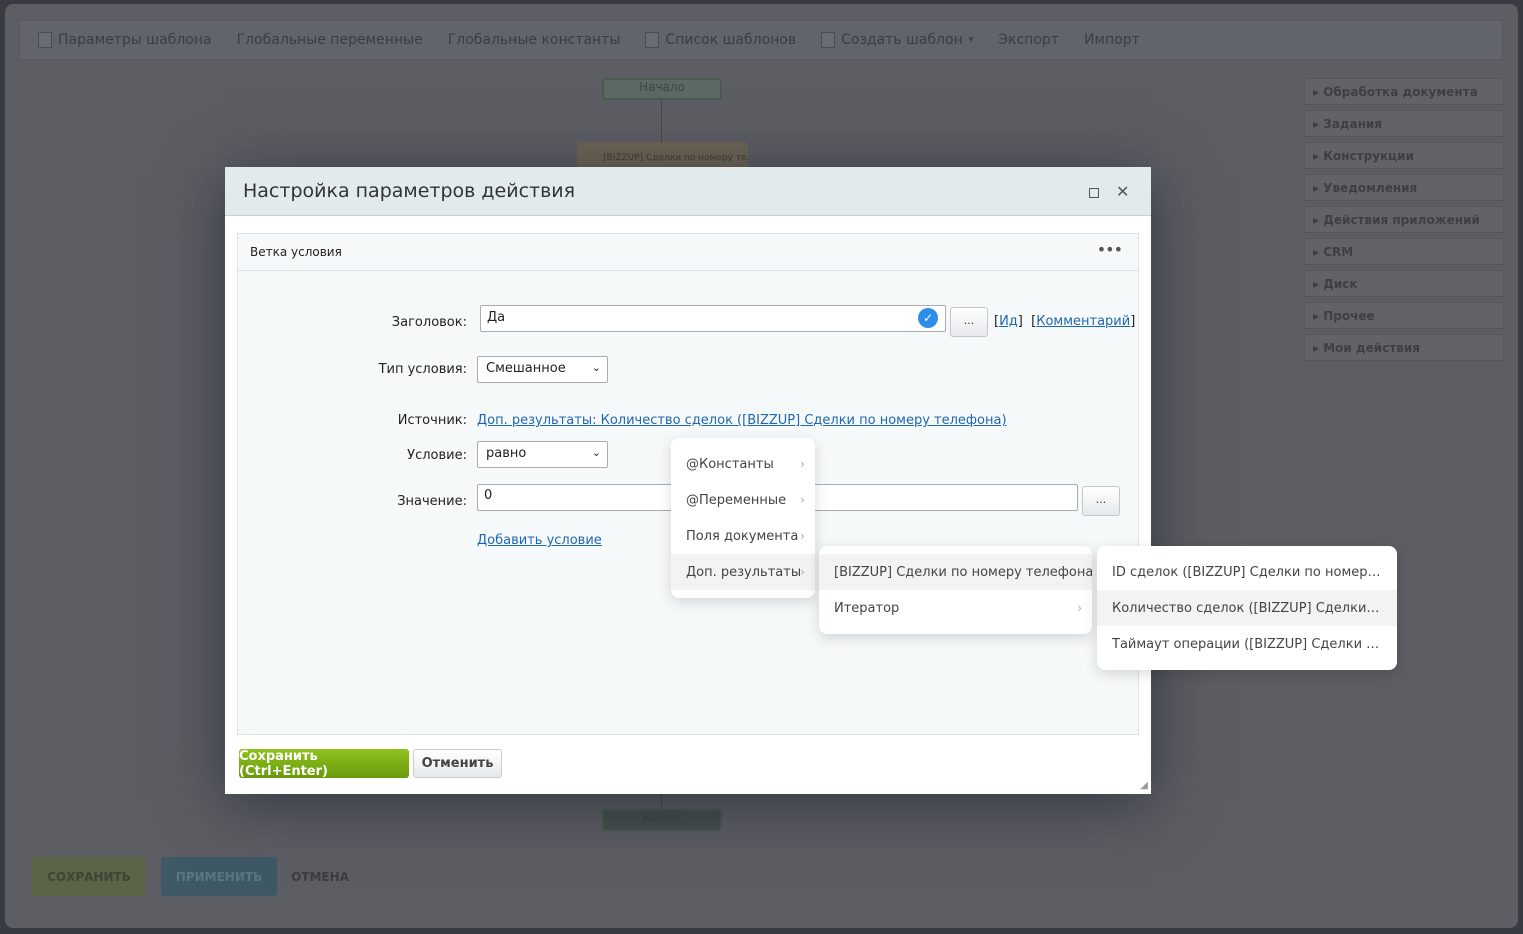 The image size is (1523, 934). I want to click on sidebar-group: ▸ Задания, so click(1404, 123).